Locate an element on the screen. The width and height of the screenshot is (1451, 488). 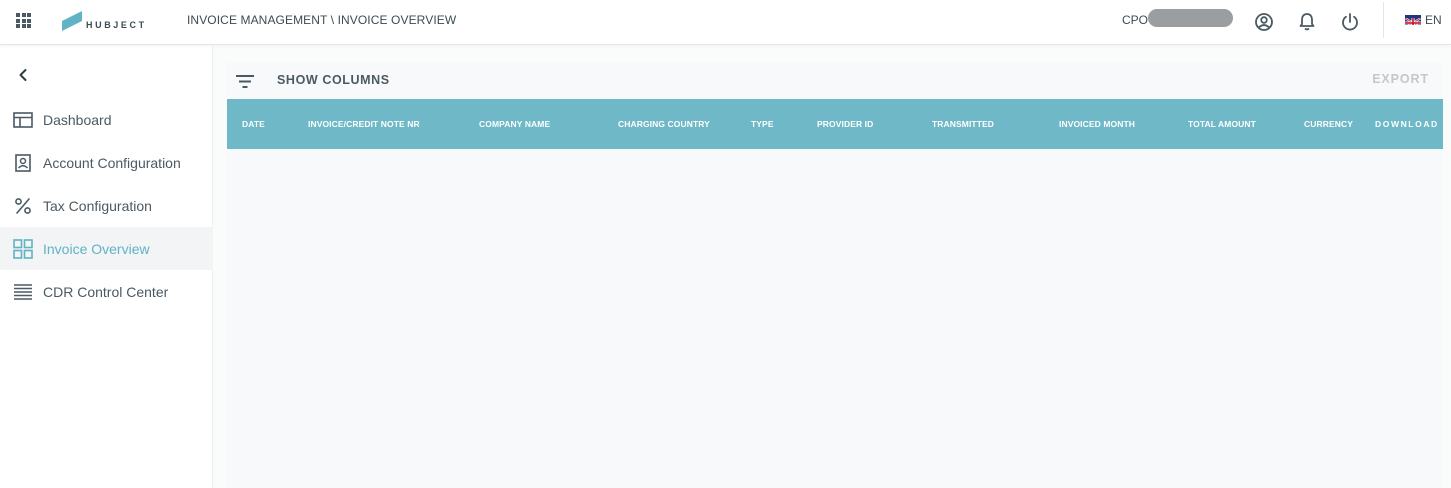
sidebar-item-label: Tax Configuration is located at coordinates (97, 205).